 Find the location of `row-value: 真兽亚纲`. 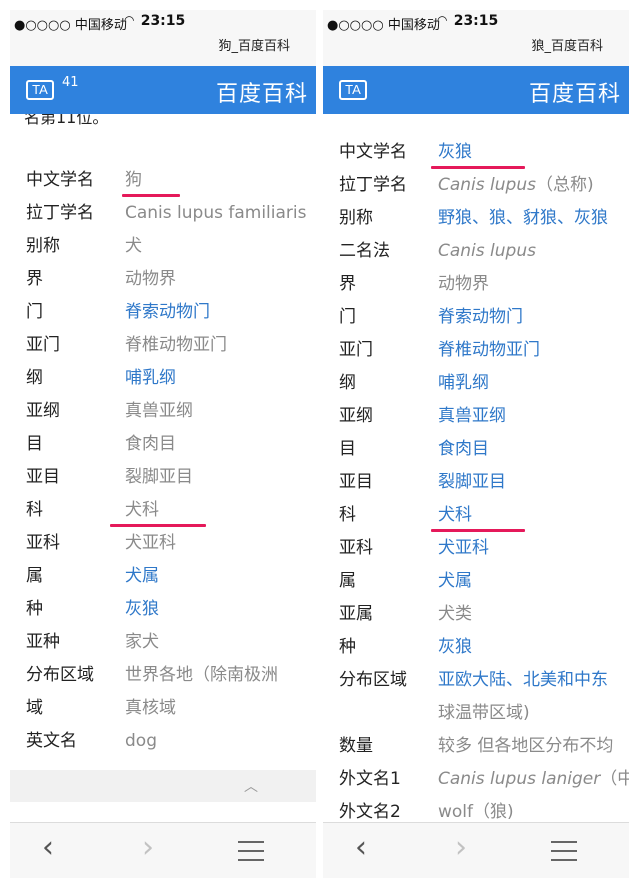

row-value: 真兽亚纲 is located at coordinates (159, 411).